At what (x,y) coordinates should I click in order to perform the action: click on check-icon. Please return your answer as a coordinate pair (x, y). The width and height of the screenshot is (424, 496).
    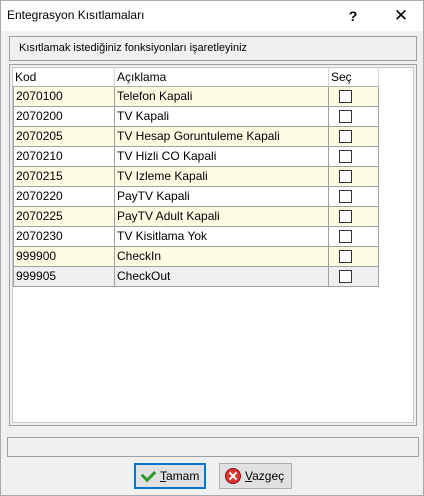
    Looking at the image, I should click on (148, 476).